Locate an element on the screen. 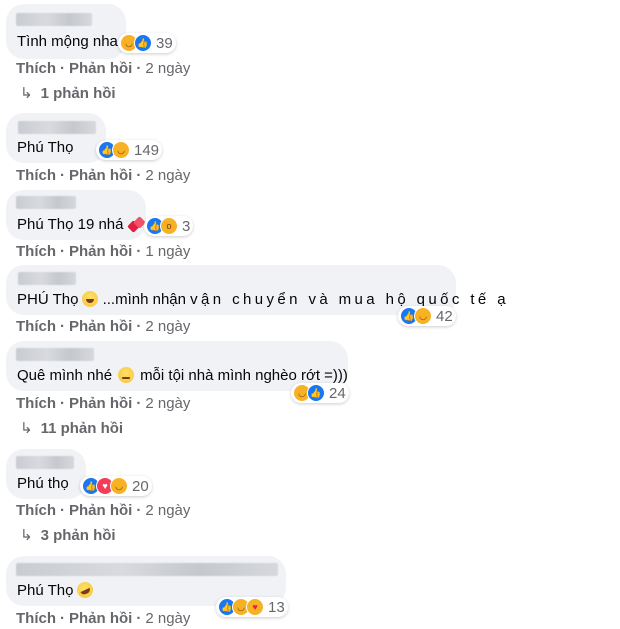 The width and height of the screenshot is (620, 629). rofl-emoji is located at coordinates (85, 590).